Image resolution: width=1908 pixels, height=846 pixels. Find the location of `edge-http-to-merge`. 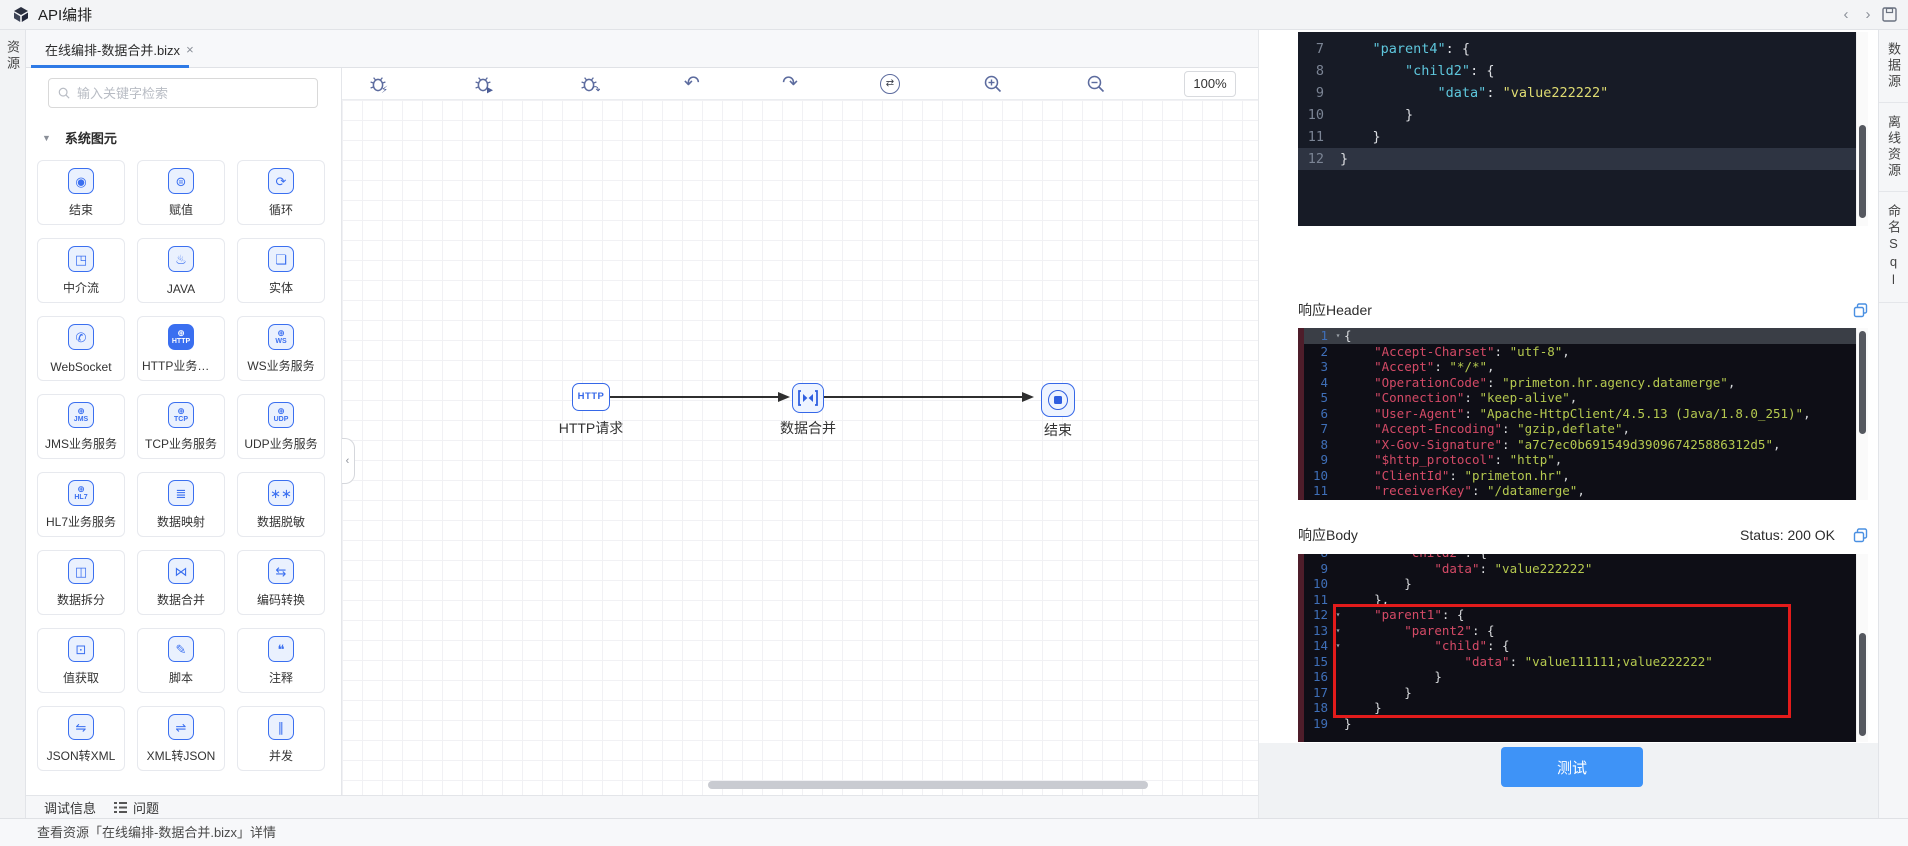

edge-http-to-merge is located at coordinates (694, 397).